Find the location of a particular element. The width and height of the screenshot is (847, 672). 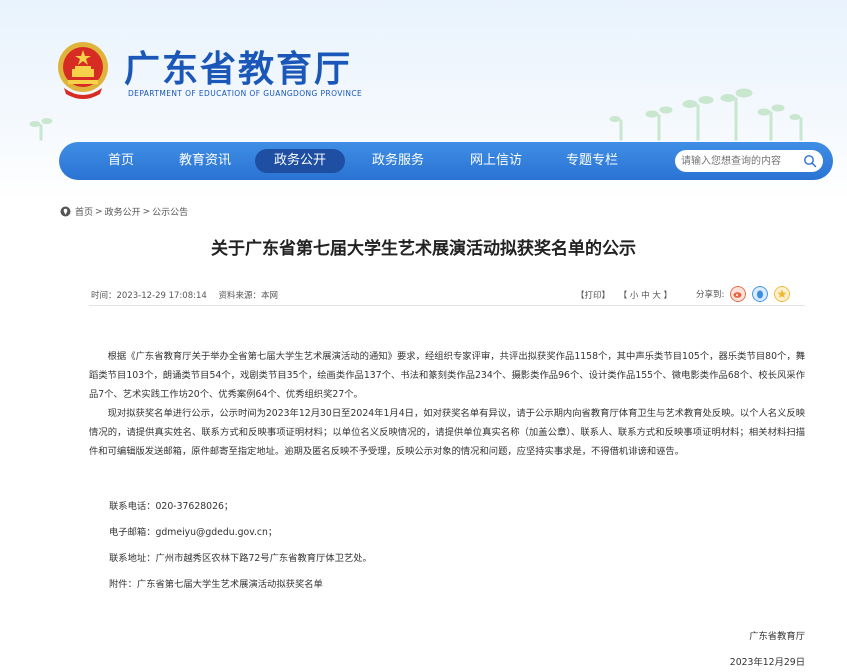

search-input is located at coordinates (740, 161).